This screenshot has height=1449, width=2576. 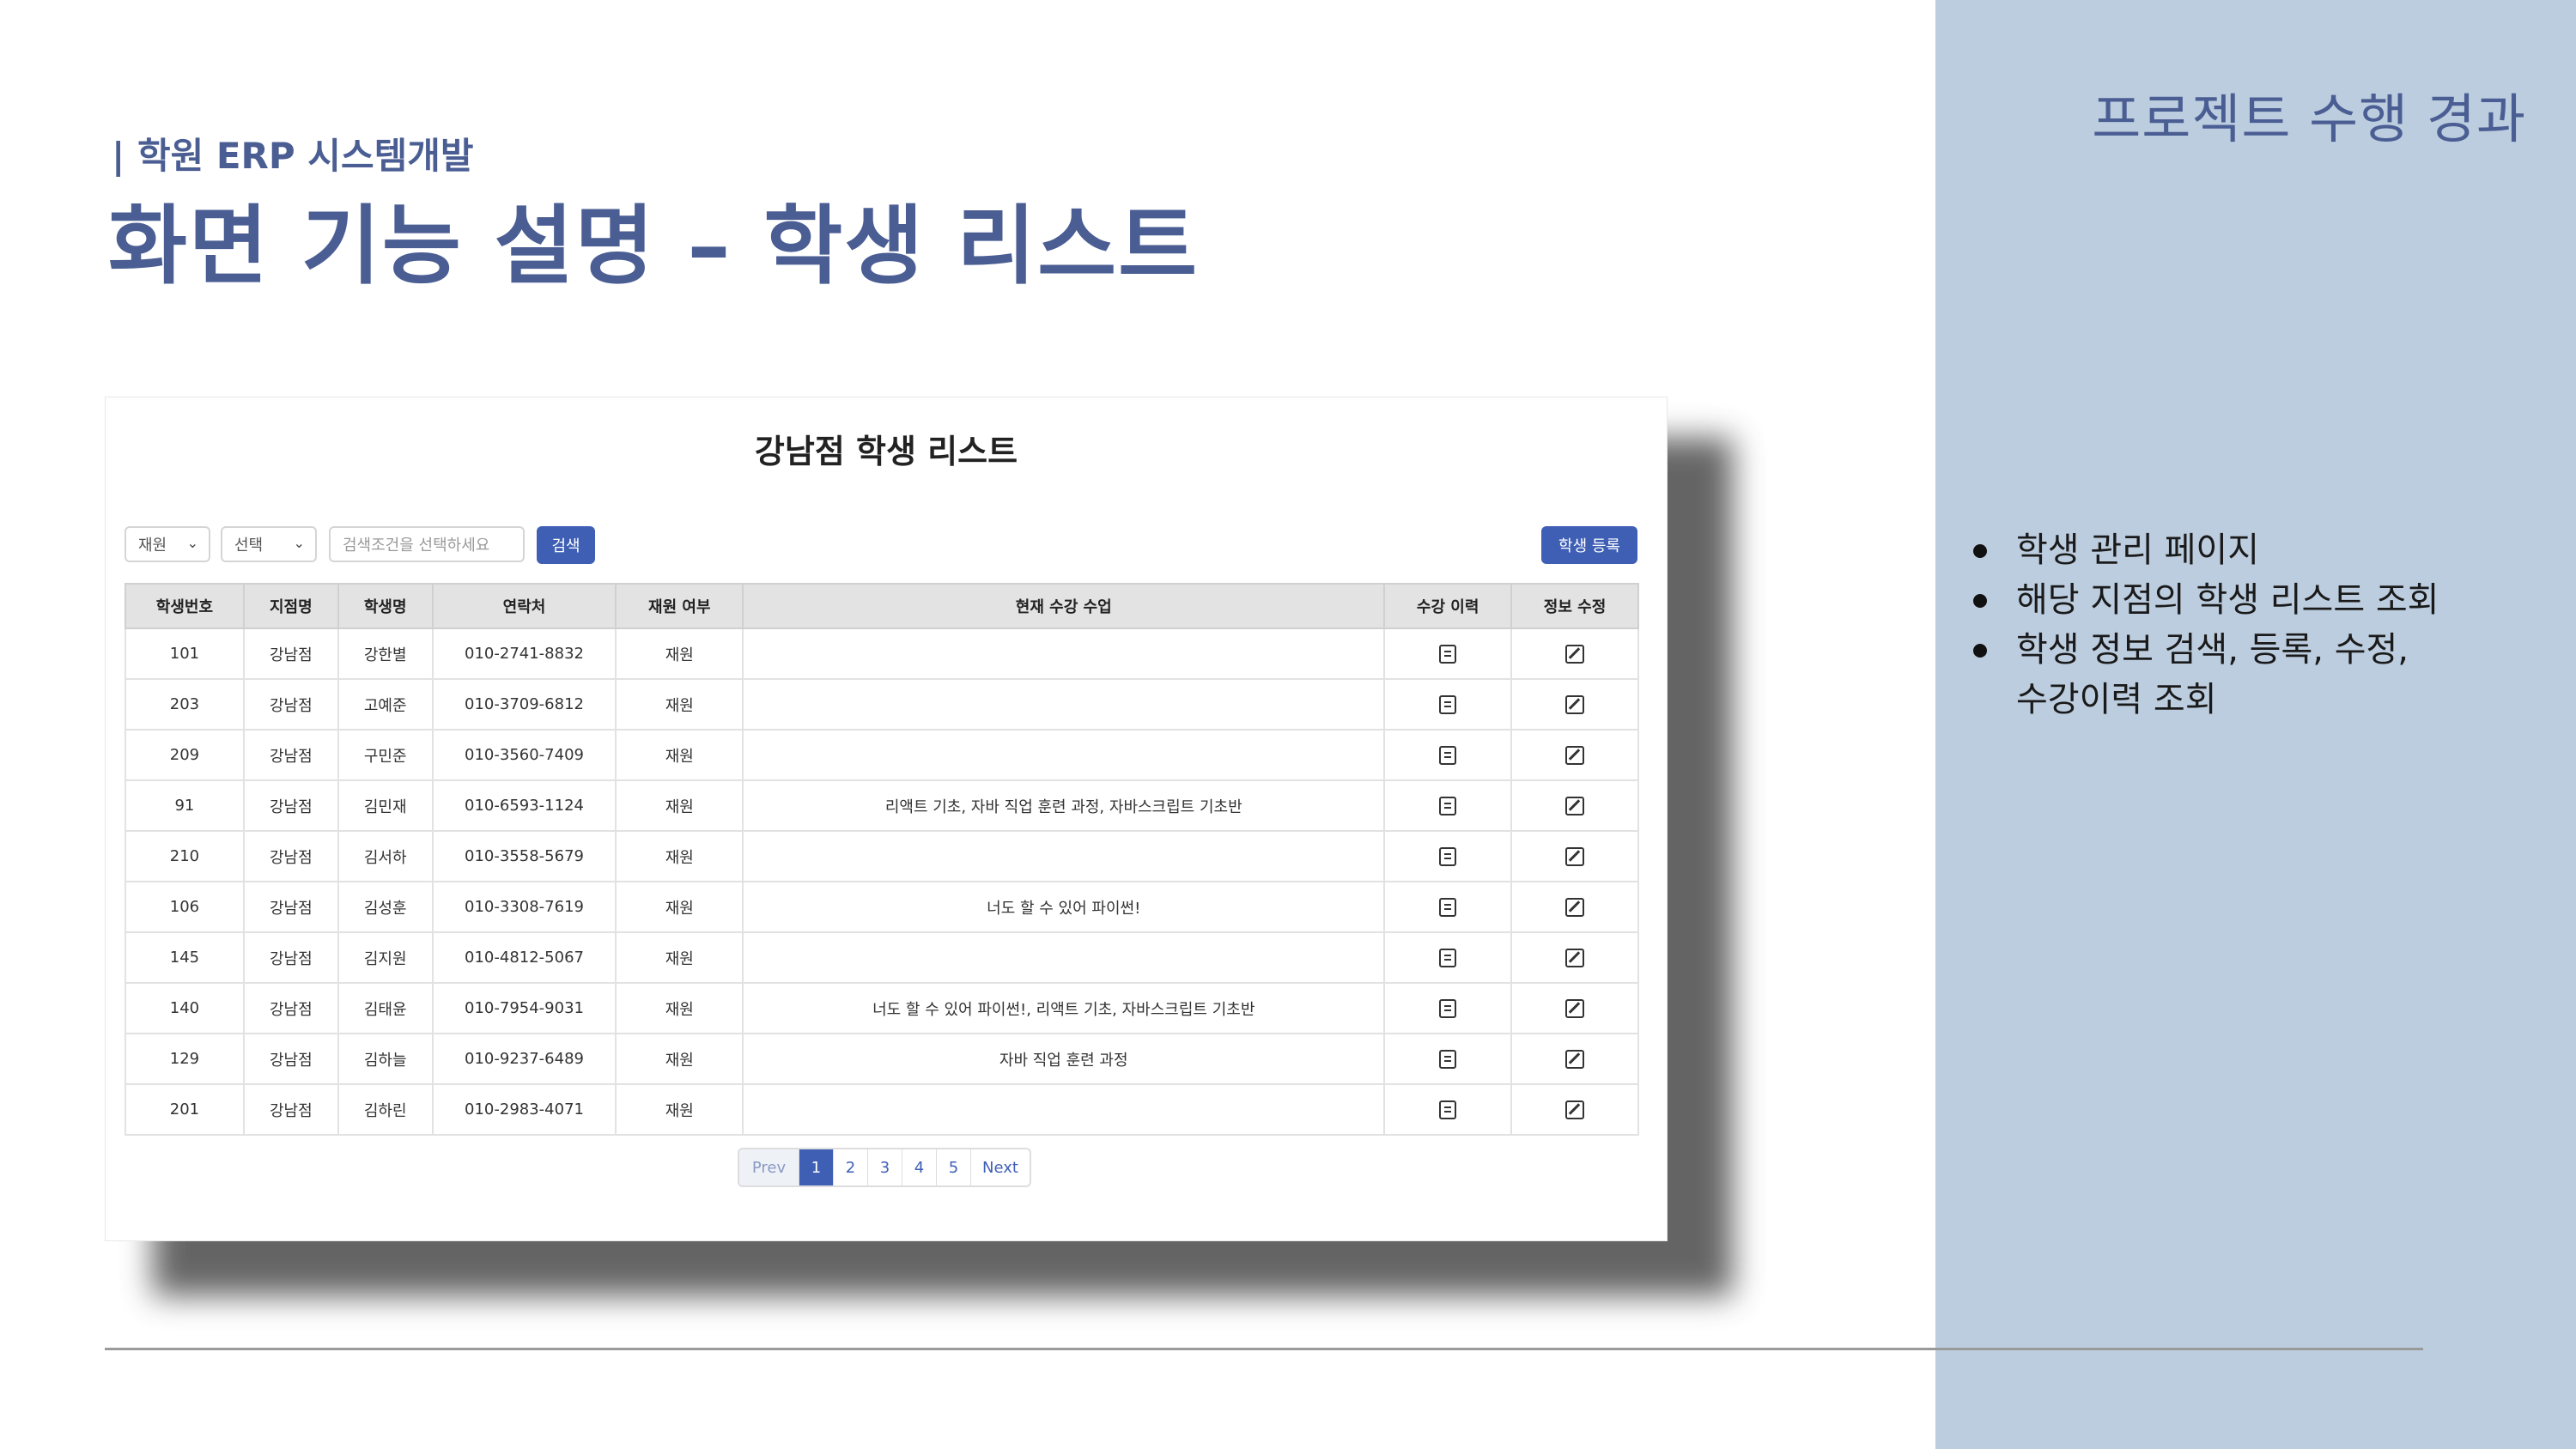 I want to click on search-button: 검색, so click(x=566, y=545).